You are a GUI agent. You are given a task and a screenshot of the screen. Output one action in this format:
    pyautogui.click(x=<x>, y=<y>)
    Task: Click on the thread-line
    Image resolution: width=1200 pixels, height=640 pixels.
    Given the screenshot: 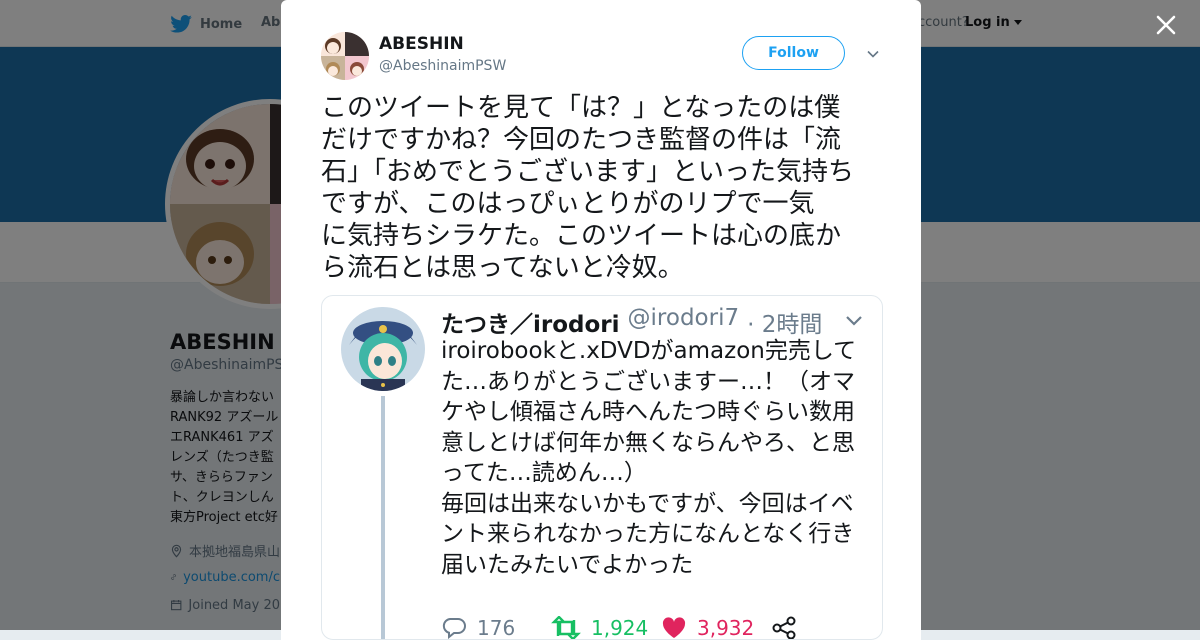 What is the action you would take?
    pyautogui.click(x=383, y=517)
    